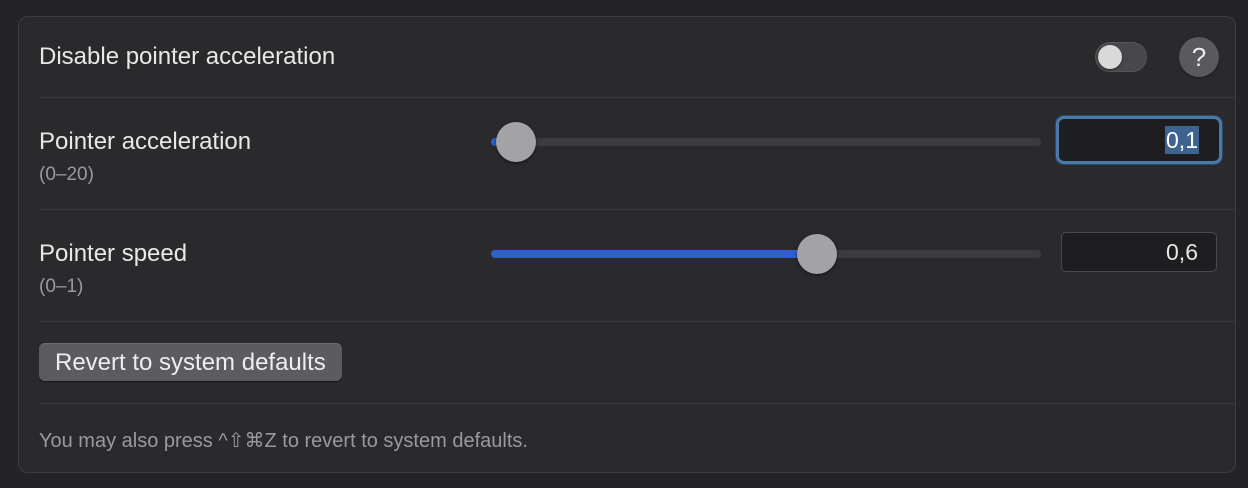 The height and width of the screenshot is (488, 1248). I want to click on slider-fill, so click(654, 254).